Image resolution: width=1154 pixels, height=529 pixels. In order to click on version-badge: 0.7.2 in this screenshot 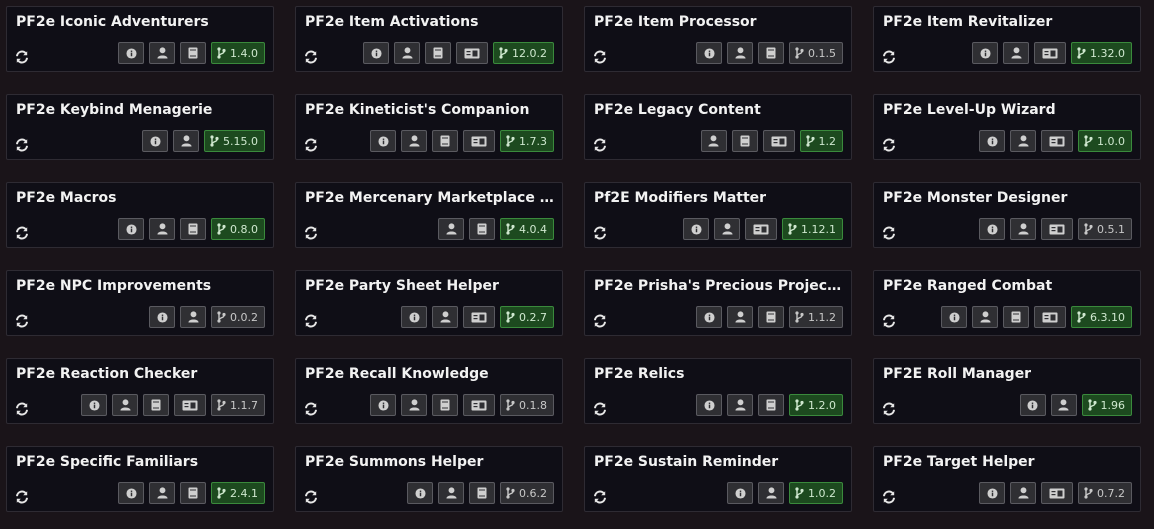, I will do `click(1105, 493)`.